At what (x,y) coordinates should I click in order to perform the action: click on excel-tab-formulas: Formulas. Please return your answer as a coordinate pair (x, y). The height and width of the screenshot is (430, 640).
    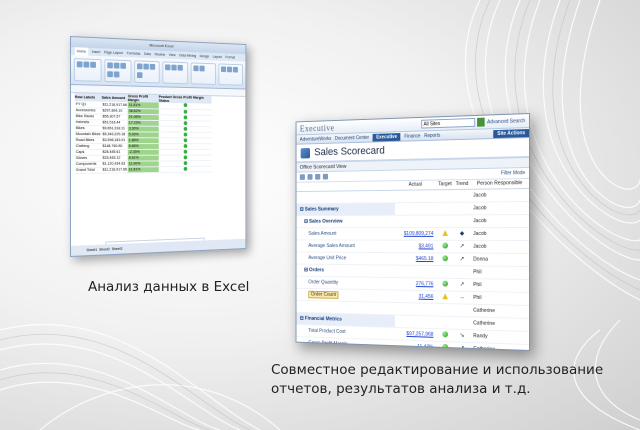
    Looking at the image, I should click on (134, 53).